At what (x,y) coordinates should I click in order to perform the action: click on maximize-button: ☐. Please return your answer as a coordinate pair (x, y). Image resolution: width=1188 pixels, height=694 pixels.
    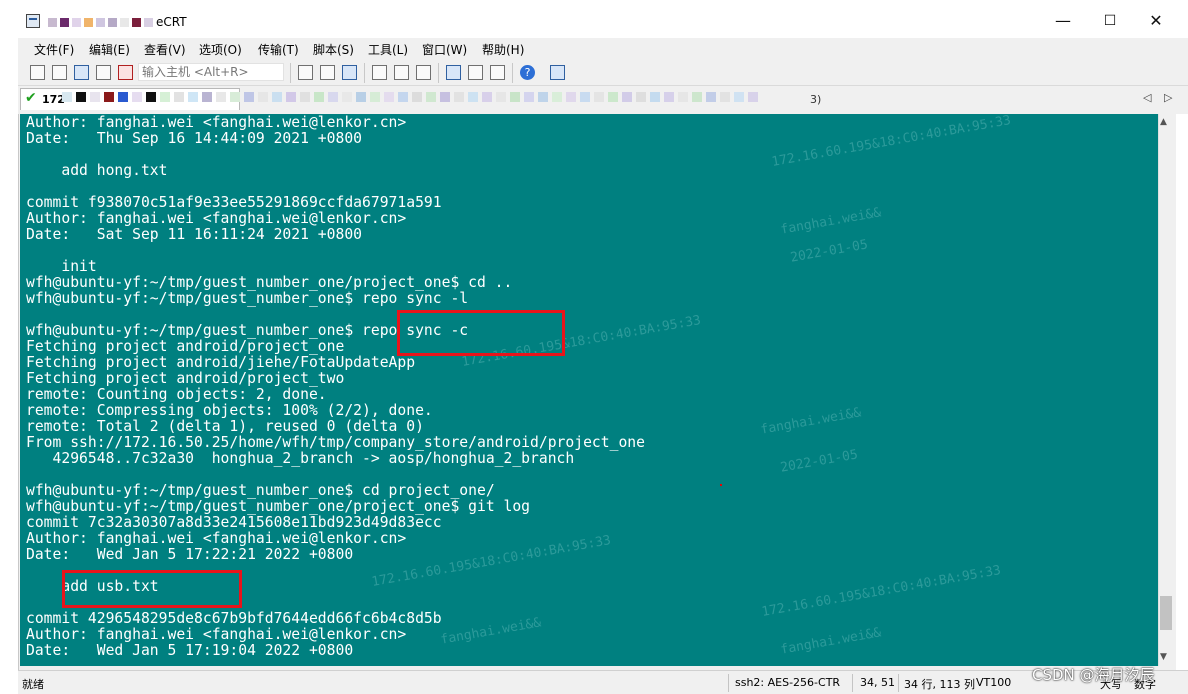
    Looking at the image, I should click on (1110, 21).